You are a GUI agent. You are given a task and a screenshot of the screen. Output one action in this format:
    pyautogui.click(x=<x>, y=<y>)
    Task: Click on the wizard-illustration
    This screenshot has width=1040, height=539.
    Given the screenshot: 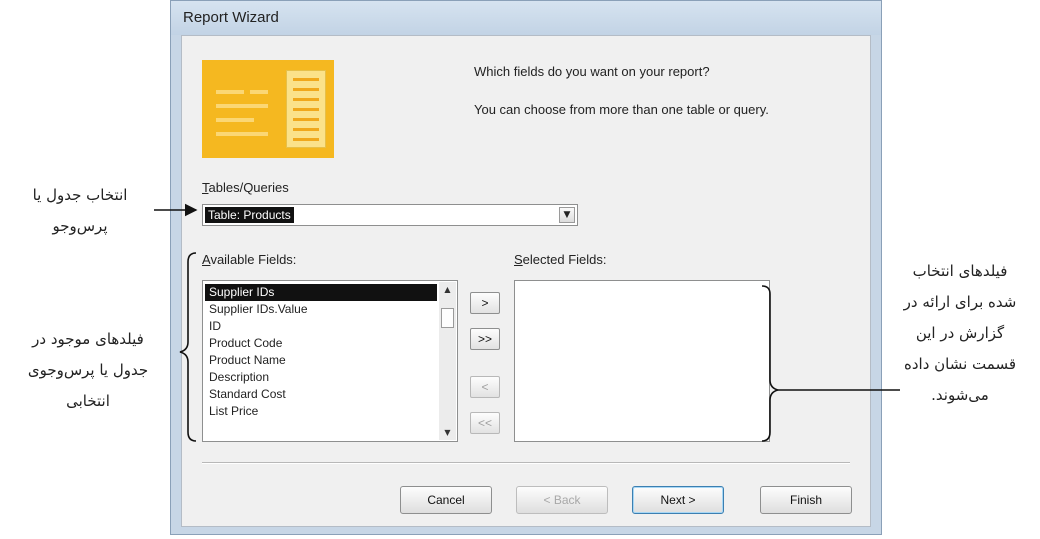 What is the action you would take?
    pyautogui.click(x=268, y=109)
    